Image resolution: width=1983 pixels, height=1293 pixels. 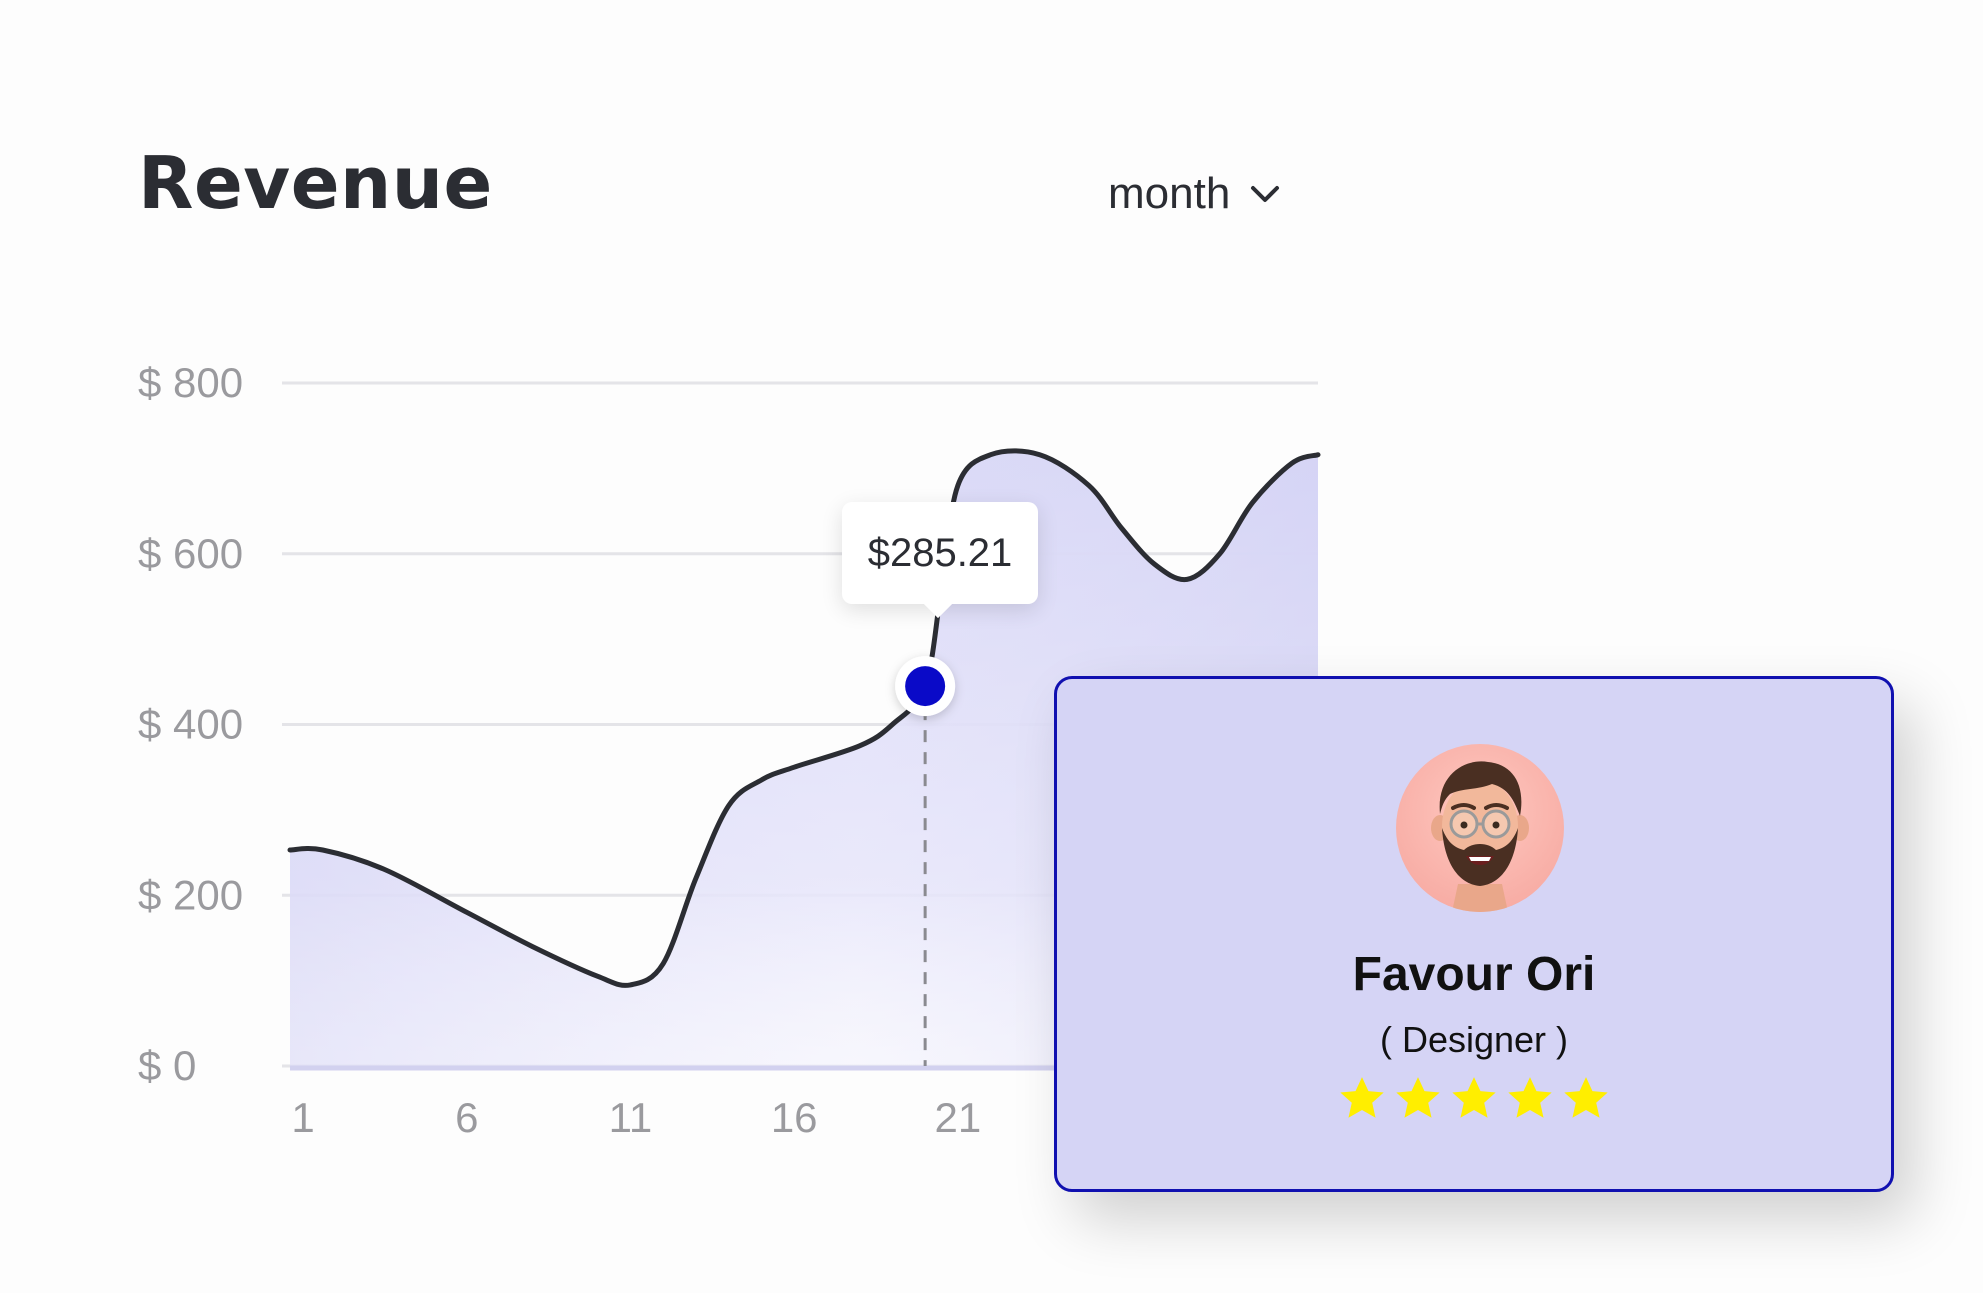 I want to click on avatar, so click(x=1480, y=828).